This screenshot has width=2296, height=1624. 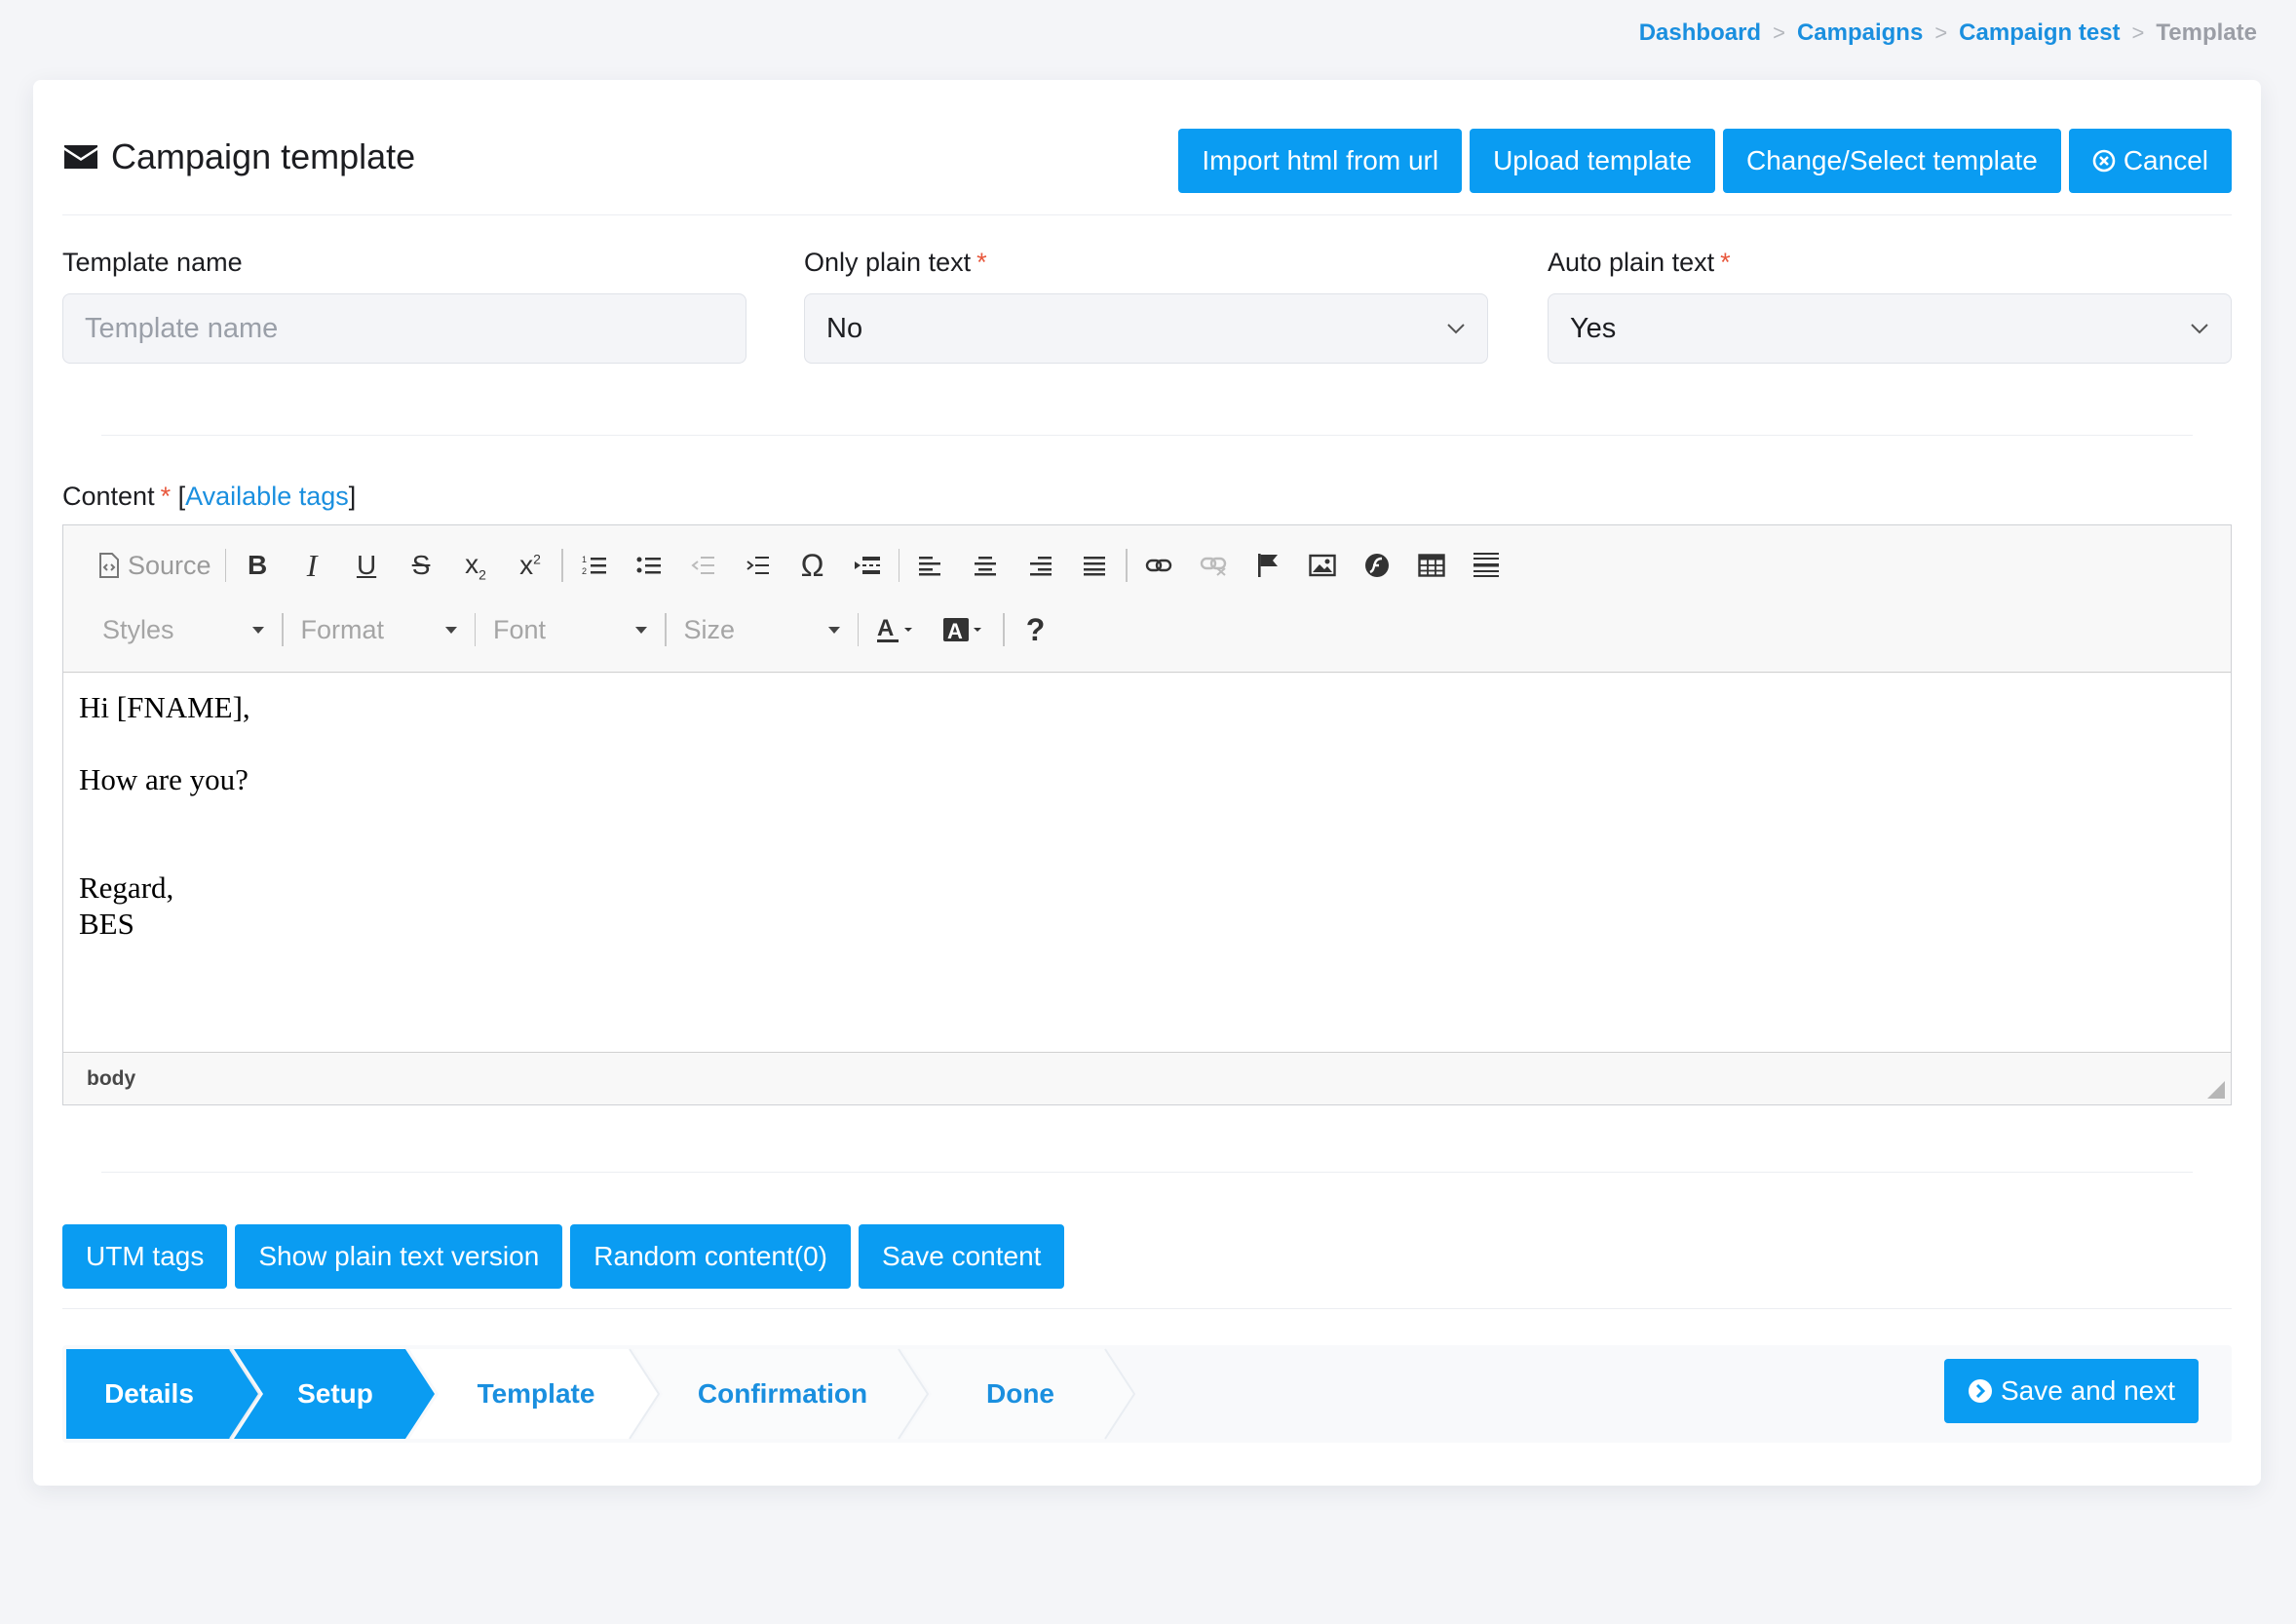 What do you see at coordinates (1146, 328) in the screenshot?
I see `only-plain-text-select: No` at bounding box center [1146, 328].